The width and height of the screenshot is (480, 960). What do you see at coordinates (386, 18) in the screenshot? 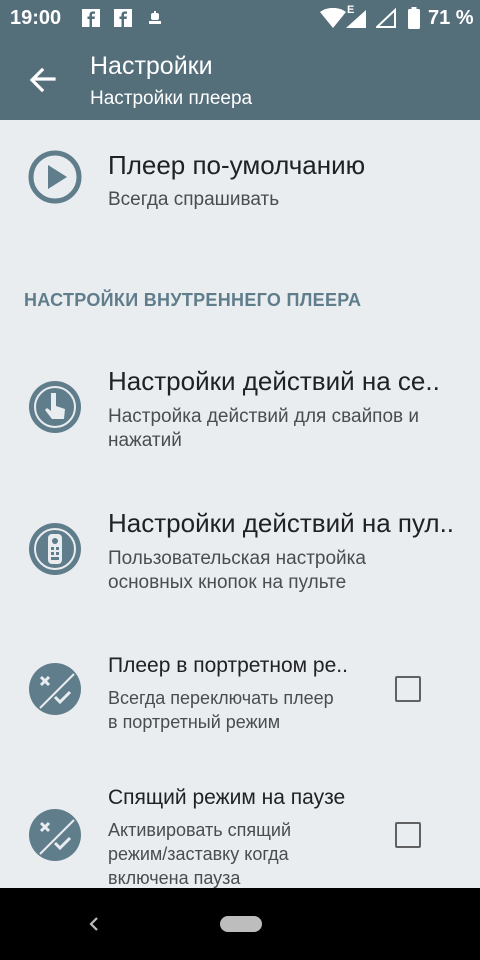
I see `signal-icon` at bounding box center [386, 18].